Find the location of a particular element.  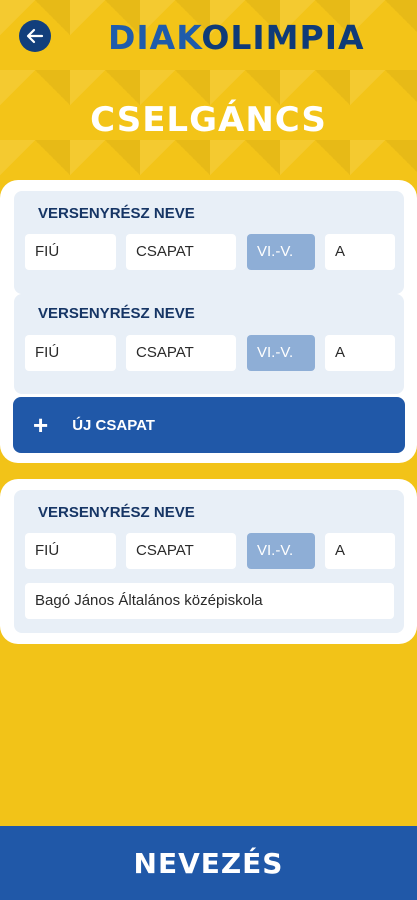

entry-group-2: VERSENYRÉSZ NEVE FIÚ CSAPAT VI.-V. A is located at coordinates (209, 344).